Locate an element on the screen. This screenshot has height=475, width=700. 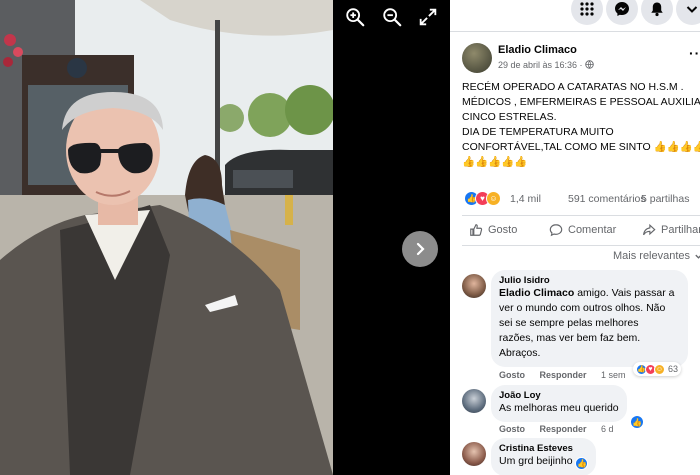
comments-count: 591 comentários is located at coordinates (607, 199).